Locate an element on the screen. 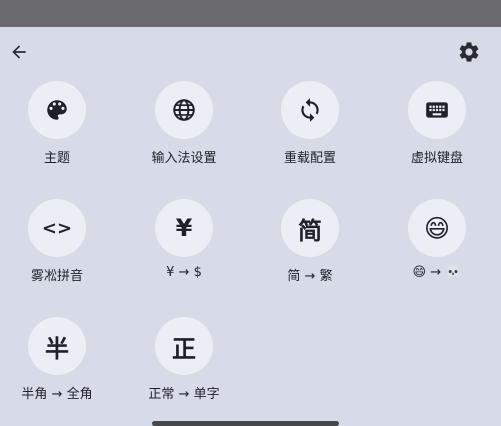  tile-label: 简 → 繁 is located at coordinates (310, 276).